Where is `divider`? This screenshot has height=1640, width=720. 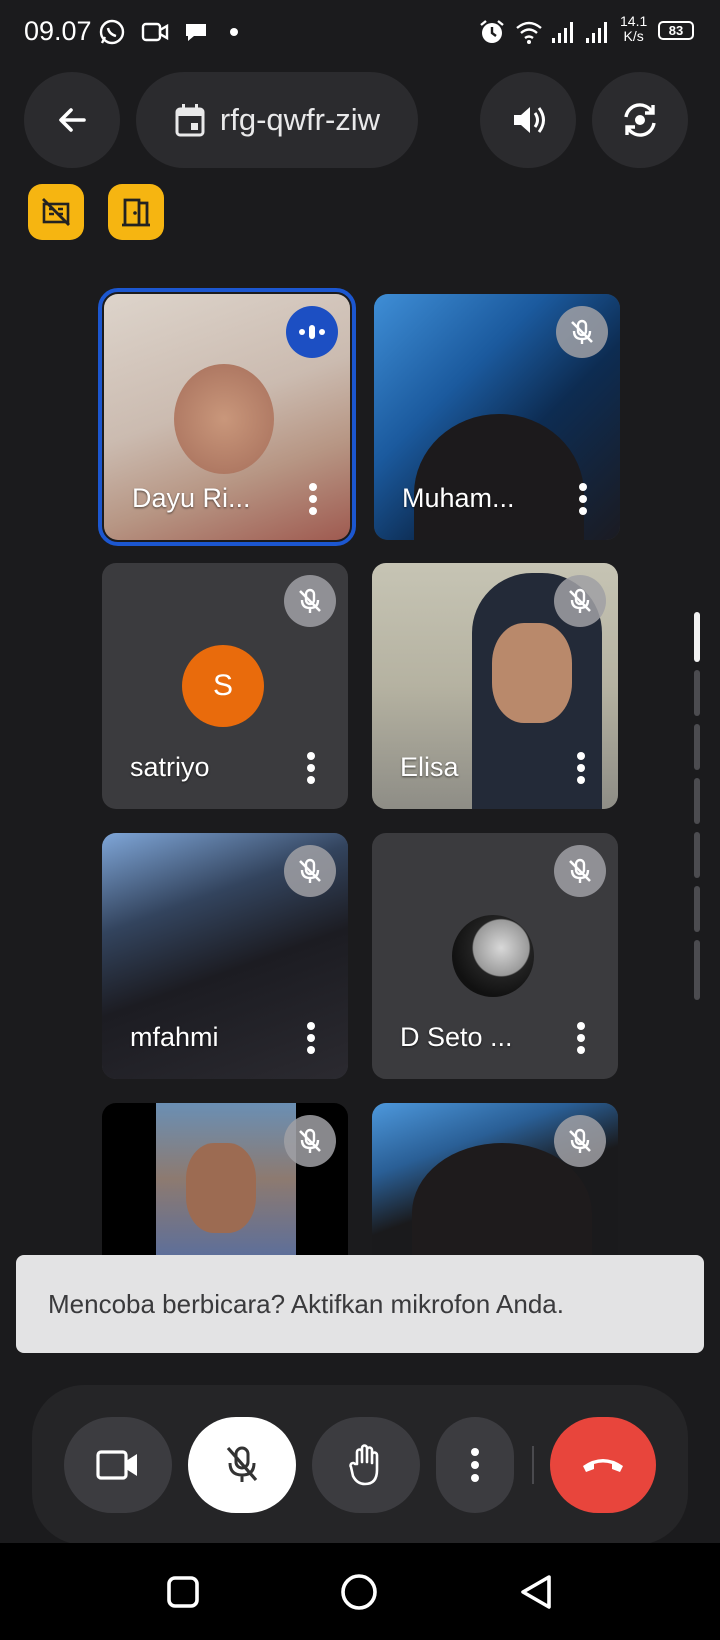
divider is located at coordinates (533, 1465).